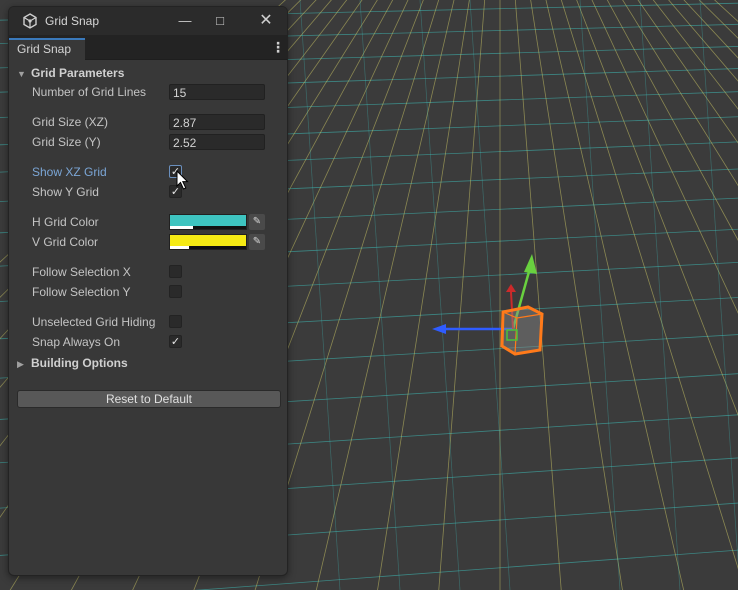  Describe the element at coordinates (78, 73) in the screenshot. I see `grid-parameters-header: Grid Parameters` at that location.